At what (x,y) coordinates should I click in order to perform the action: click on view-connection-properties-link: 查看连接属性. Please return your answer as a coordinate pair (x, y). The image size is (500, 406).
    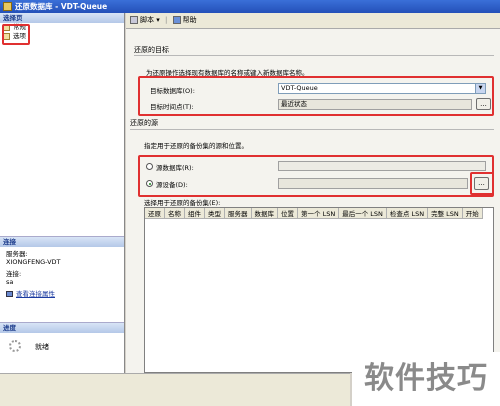
    Looking at the image, I should click on (35, 294).